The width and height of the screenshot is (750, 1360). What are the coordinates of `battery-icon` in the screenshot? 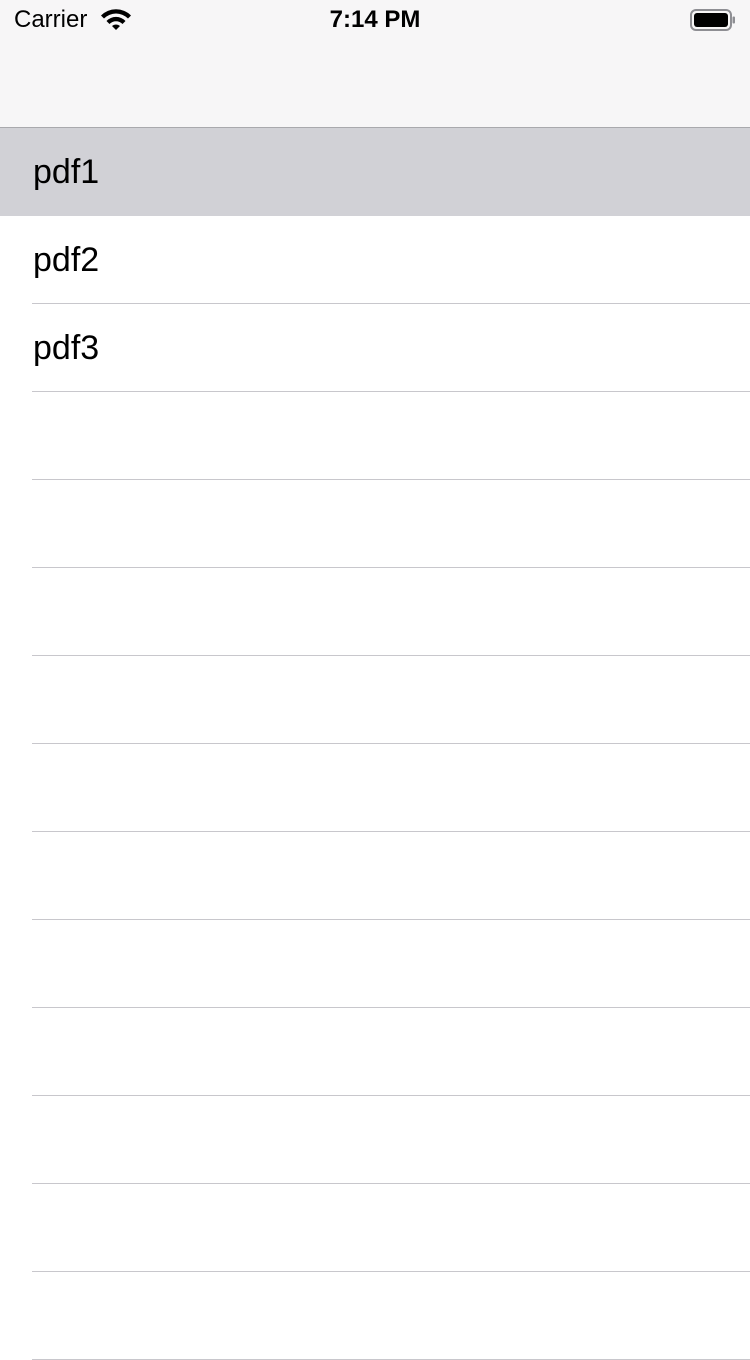 It's located at (713, 20).